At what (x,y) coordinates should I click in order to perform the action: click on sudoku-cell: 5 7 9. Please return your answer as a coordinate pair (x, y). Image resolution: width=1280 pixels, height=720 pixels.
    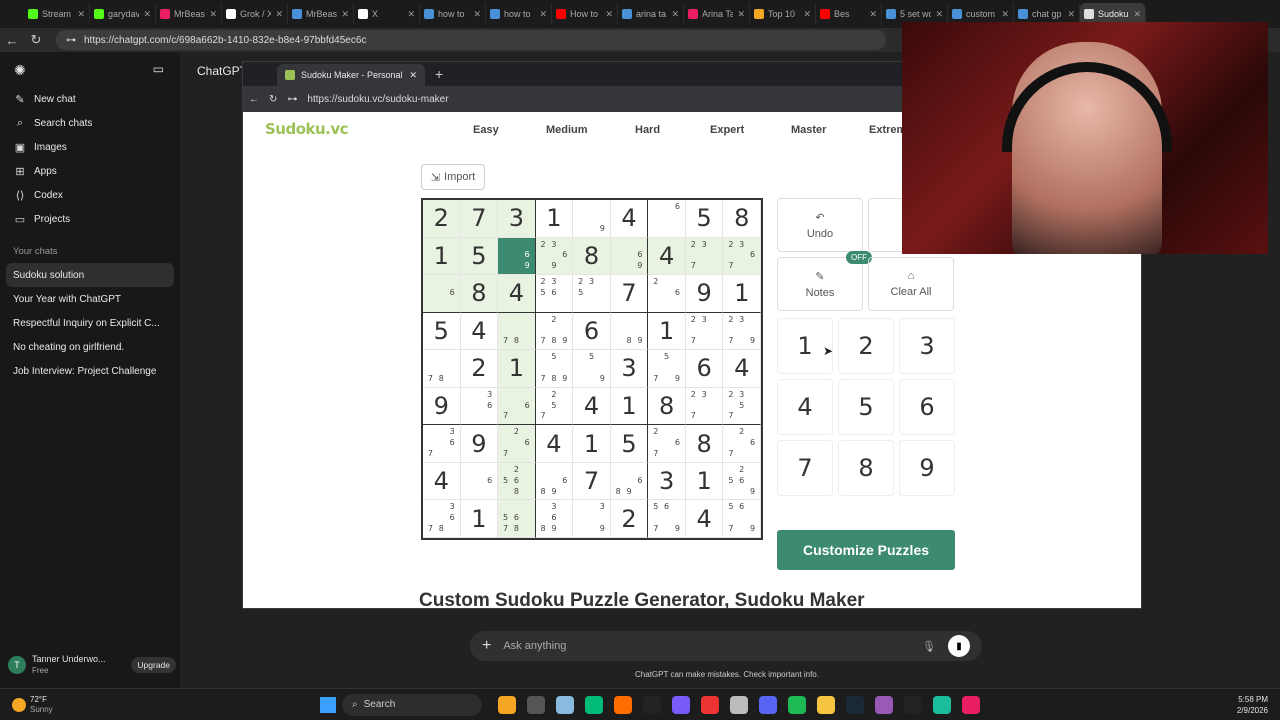
    Looking at the image, I should click on (667, 369).